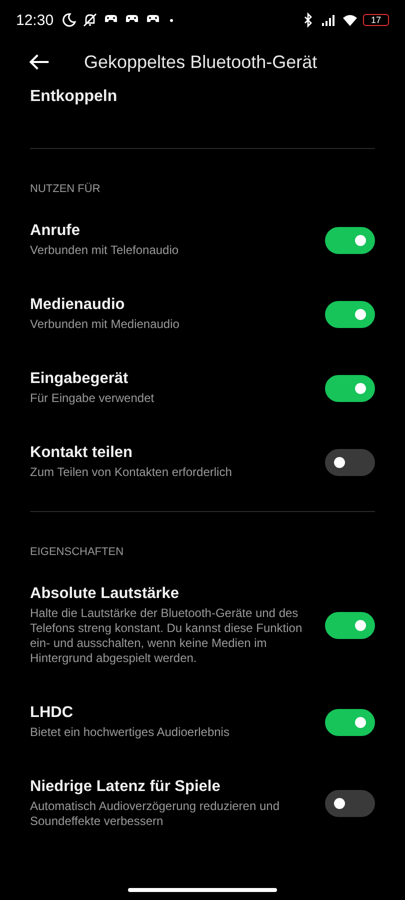 The height and width of the screenshot is (900, 405). Describe the element at coordinates (79, 379) in the screenshot. I see `setting-title: Eingabegerät` at that location.